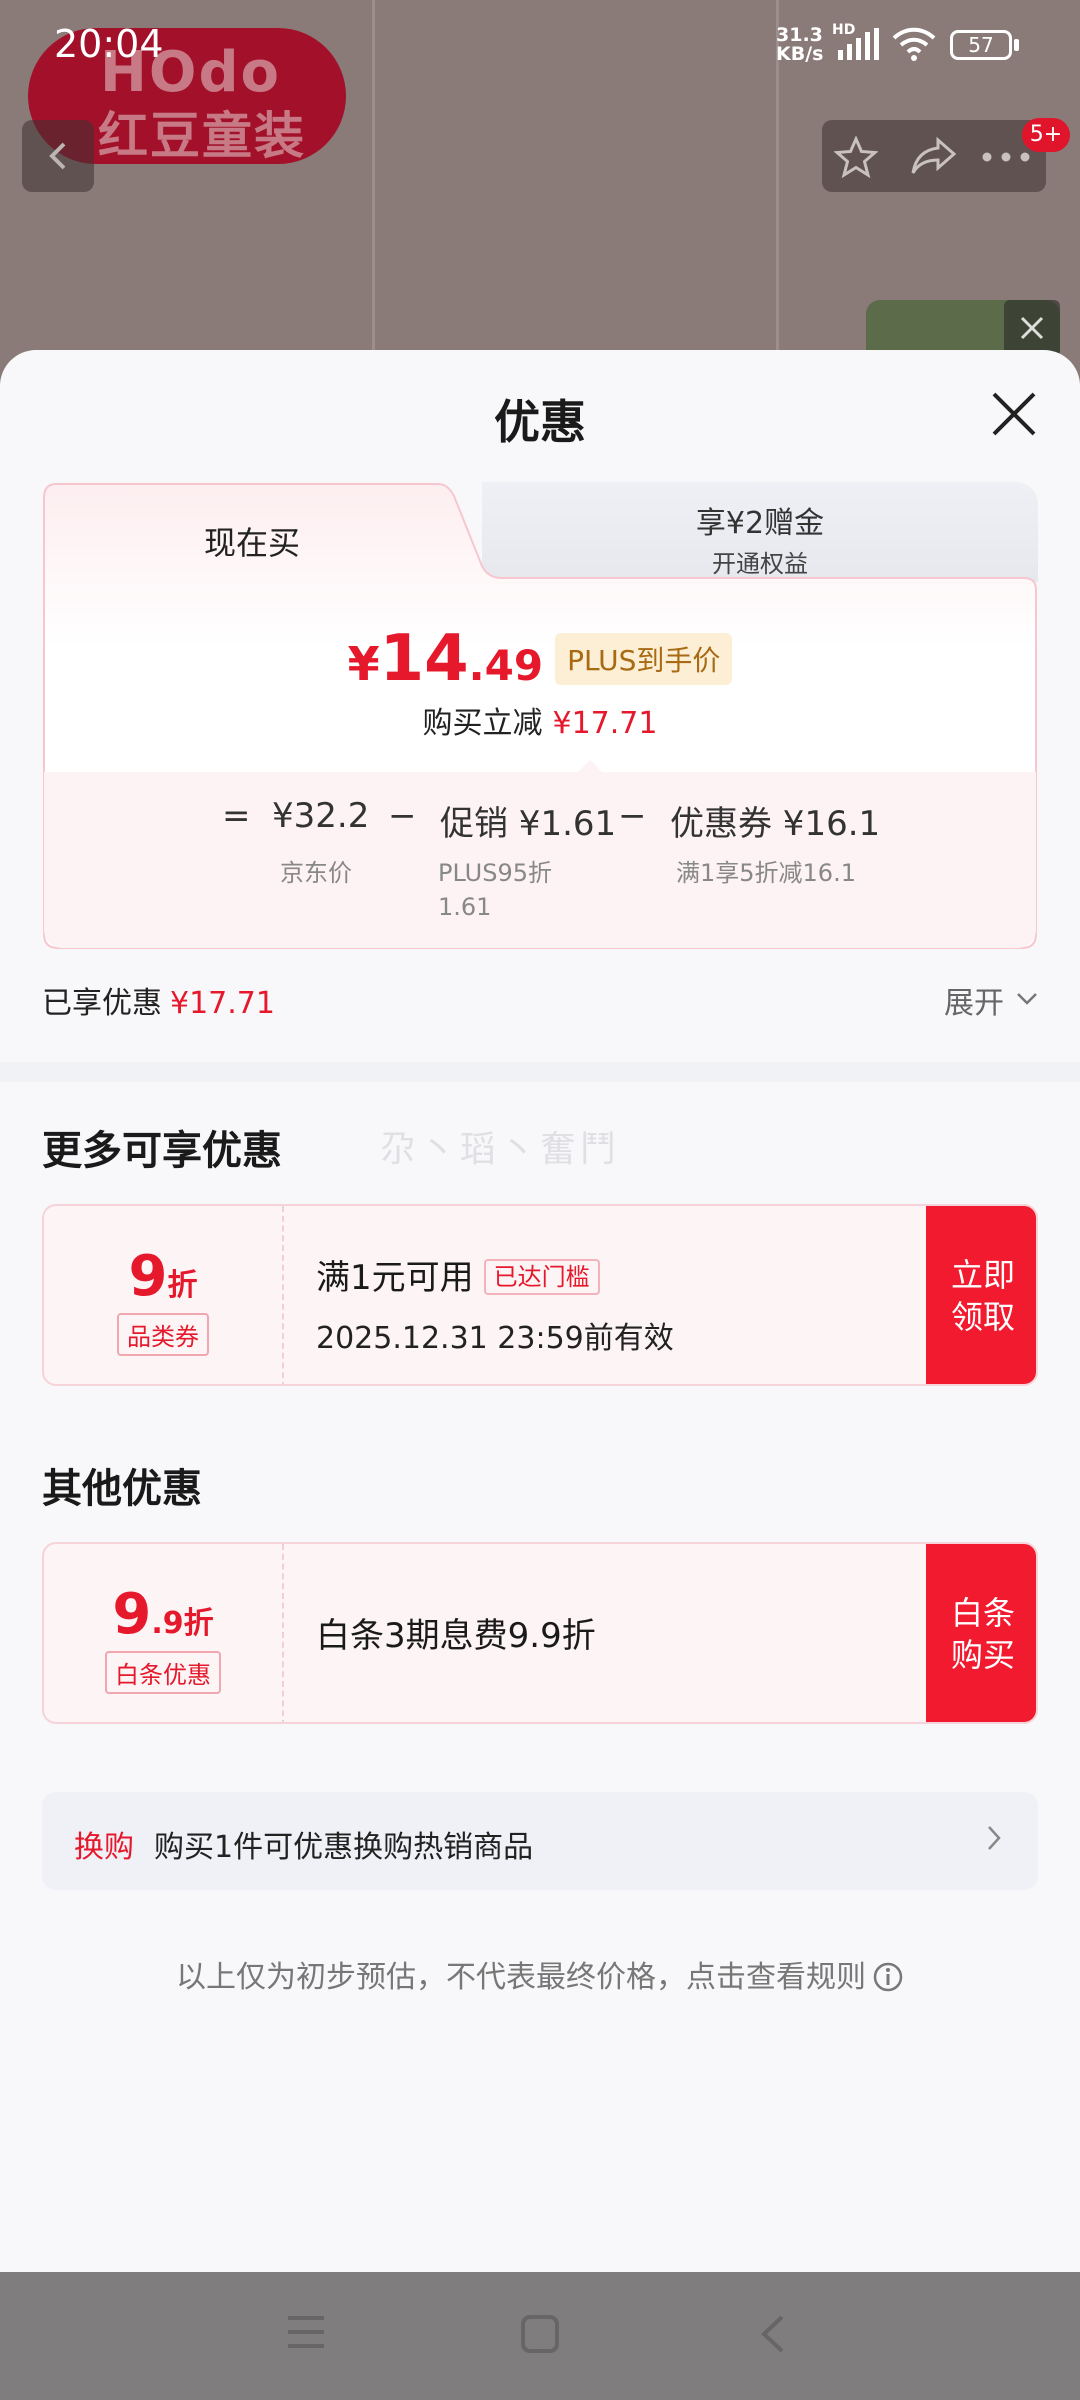 This screenshot has height=2400, width=1080. I want to click on back-button, so click(58, 156).